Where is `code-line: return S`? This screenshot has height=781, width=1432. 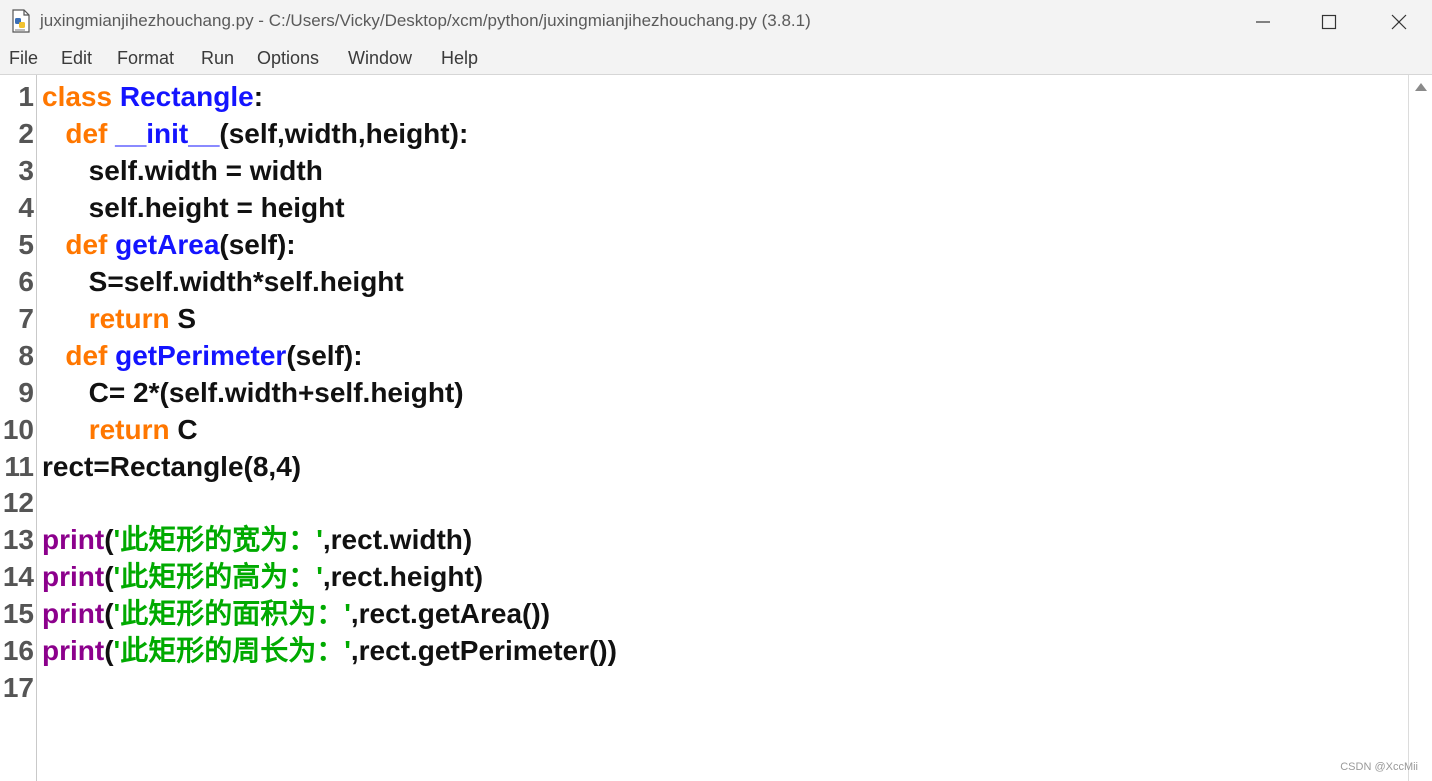 code-line: return S is located at coordinates (119, 318).